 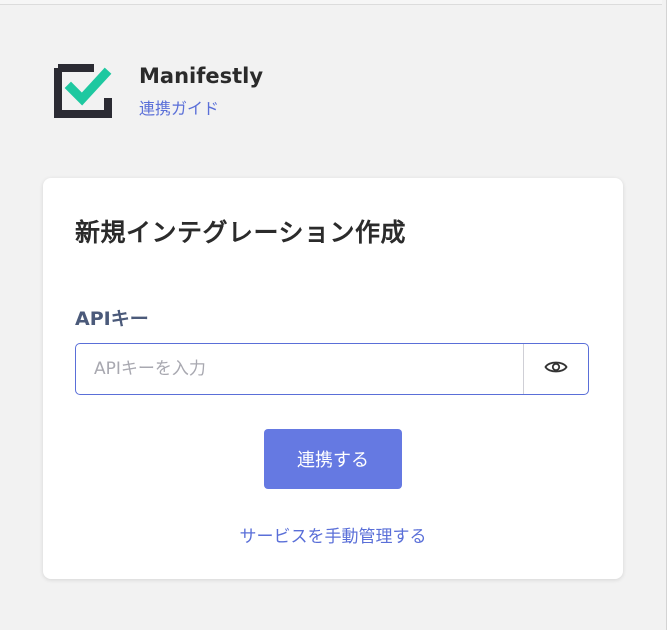 What do you see at coordinates (331, 2) in the screenshot?
I see `top-border` at bounding box center [331, 2].